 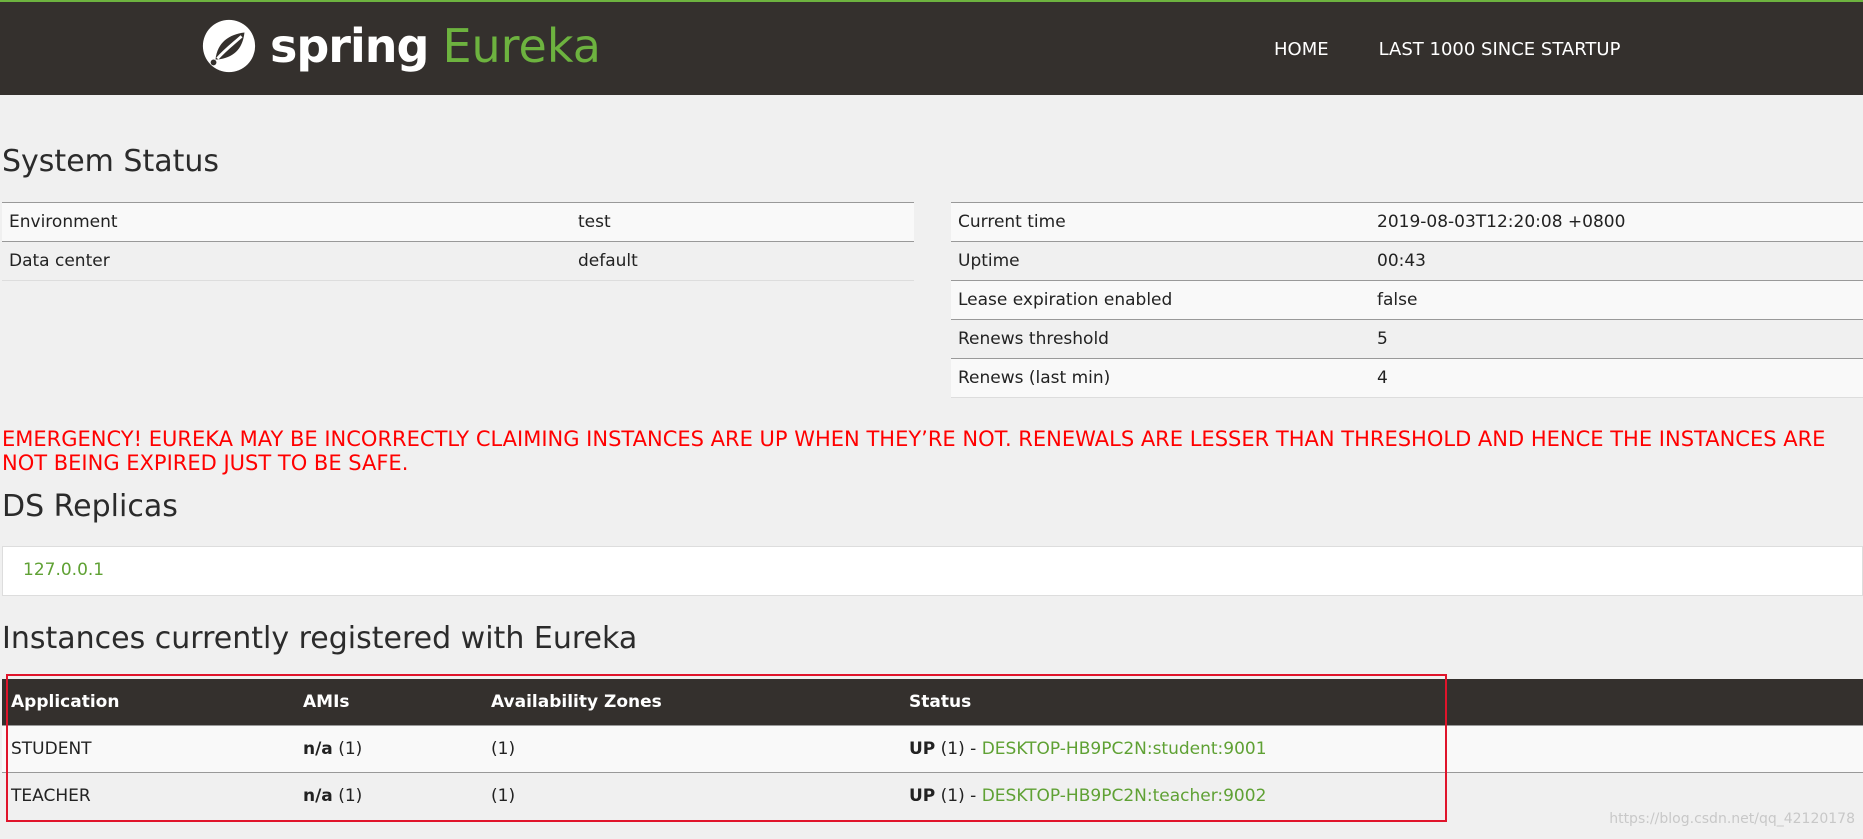 I want to click on status-row: Environment test, so click(x=458, y=222).